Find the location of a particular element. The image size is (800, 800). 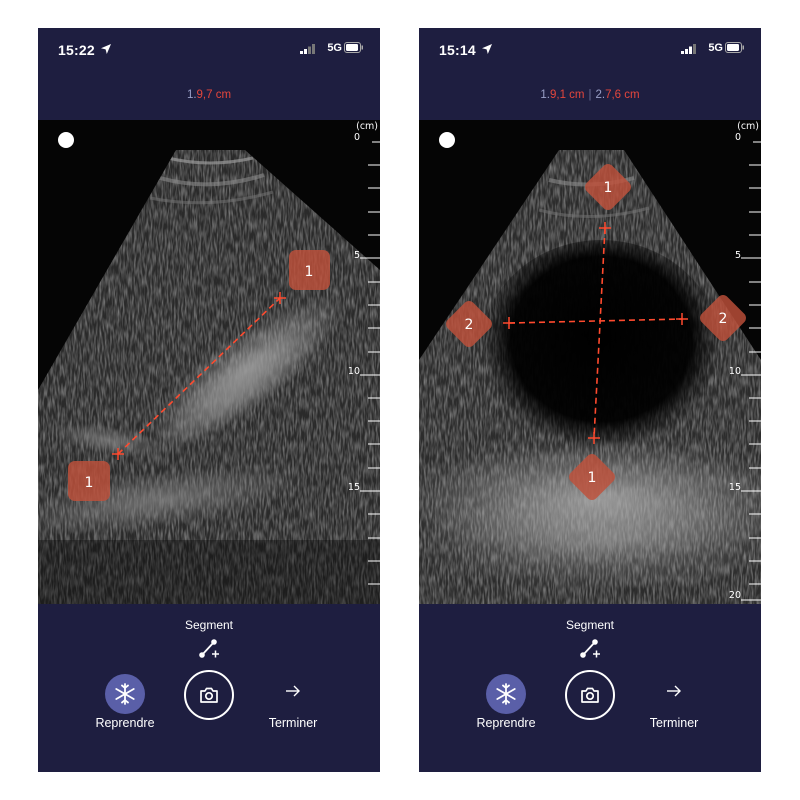

status-bar: 15:14 5G is located at coordinates (590, 49).